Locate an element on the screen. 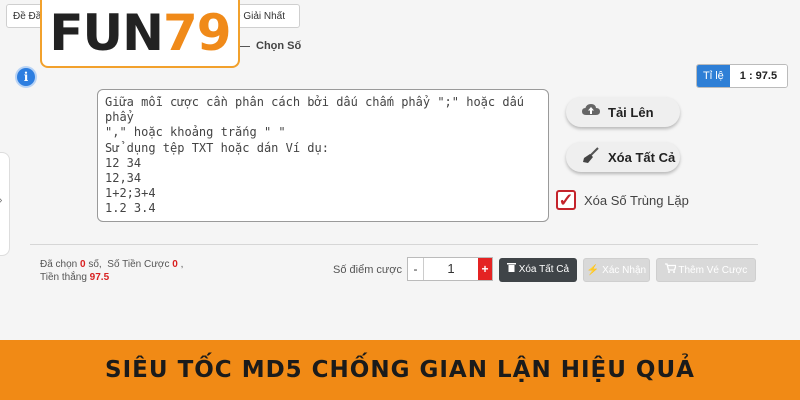 The height and width of the screenshot is (400, 800). upload-label: Tải Lên is located at coordinates (631, 112).